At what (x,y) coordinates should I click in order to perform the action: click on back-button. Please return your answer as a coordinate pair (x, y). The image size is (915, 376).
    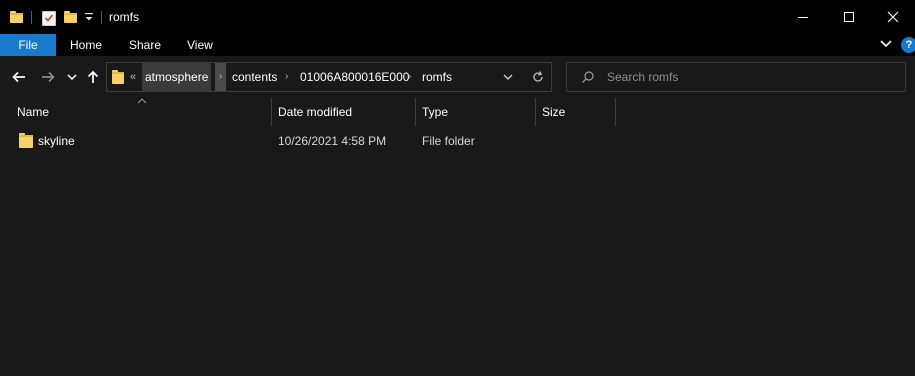
    Looking at the image, I should click on (19, 77).